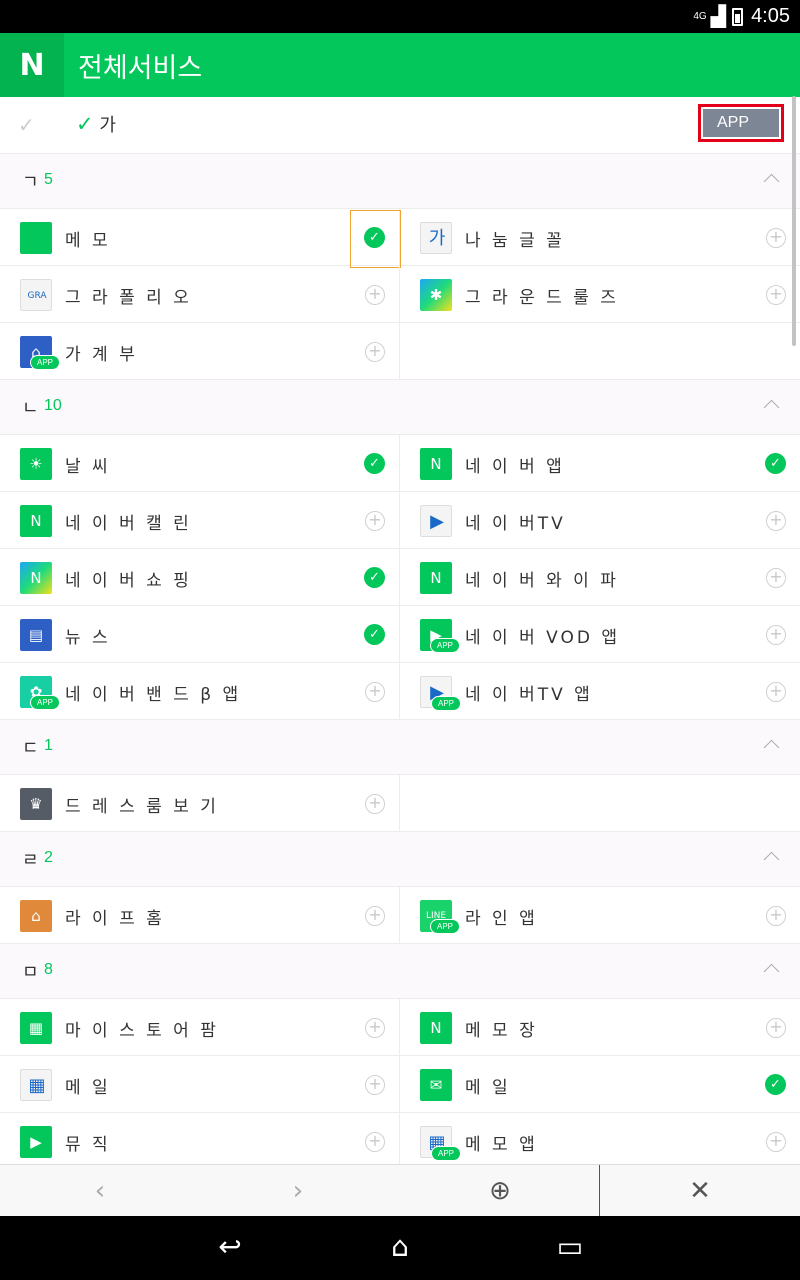 This screenshot has width=800, height=1280. I want to click on grafolio-icon: GRA, so click(36, 295).